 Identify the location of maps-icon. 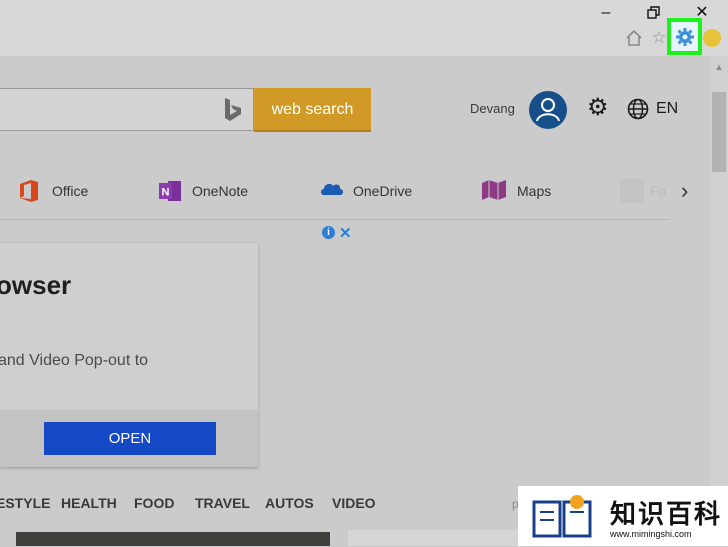
(494, 191).